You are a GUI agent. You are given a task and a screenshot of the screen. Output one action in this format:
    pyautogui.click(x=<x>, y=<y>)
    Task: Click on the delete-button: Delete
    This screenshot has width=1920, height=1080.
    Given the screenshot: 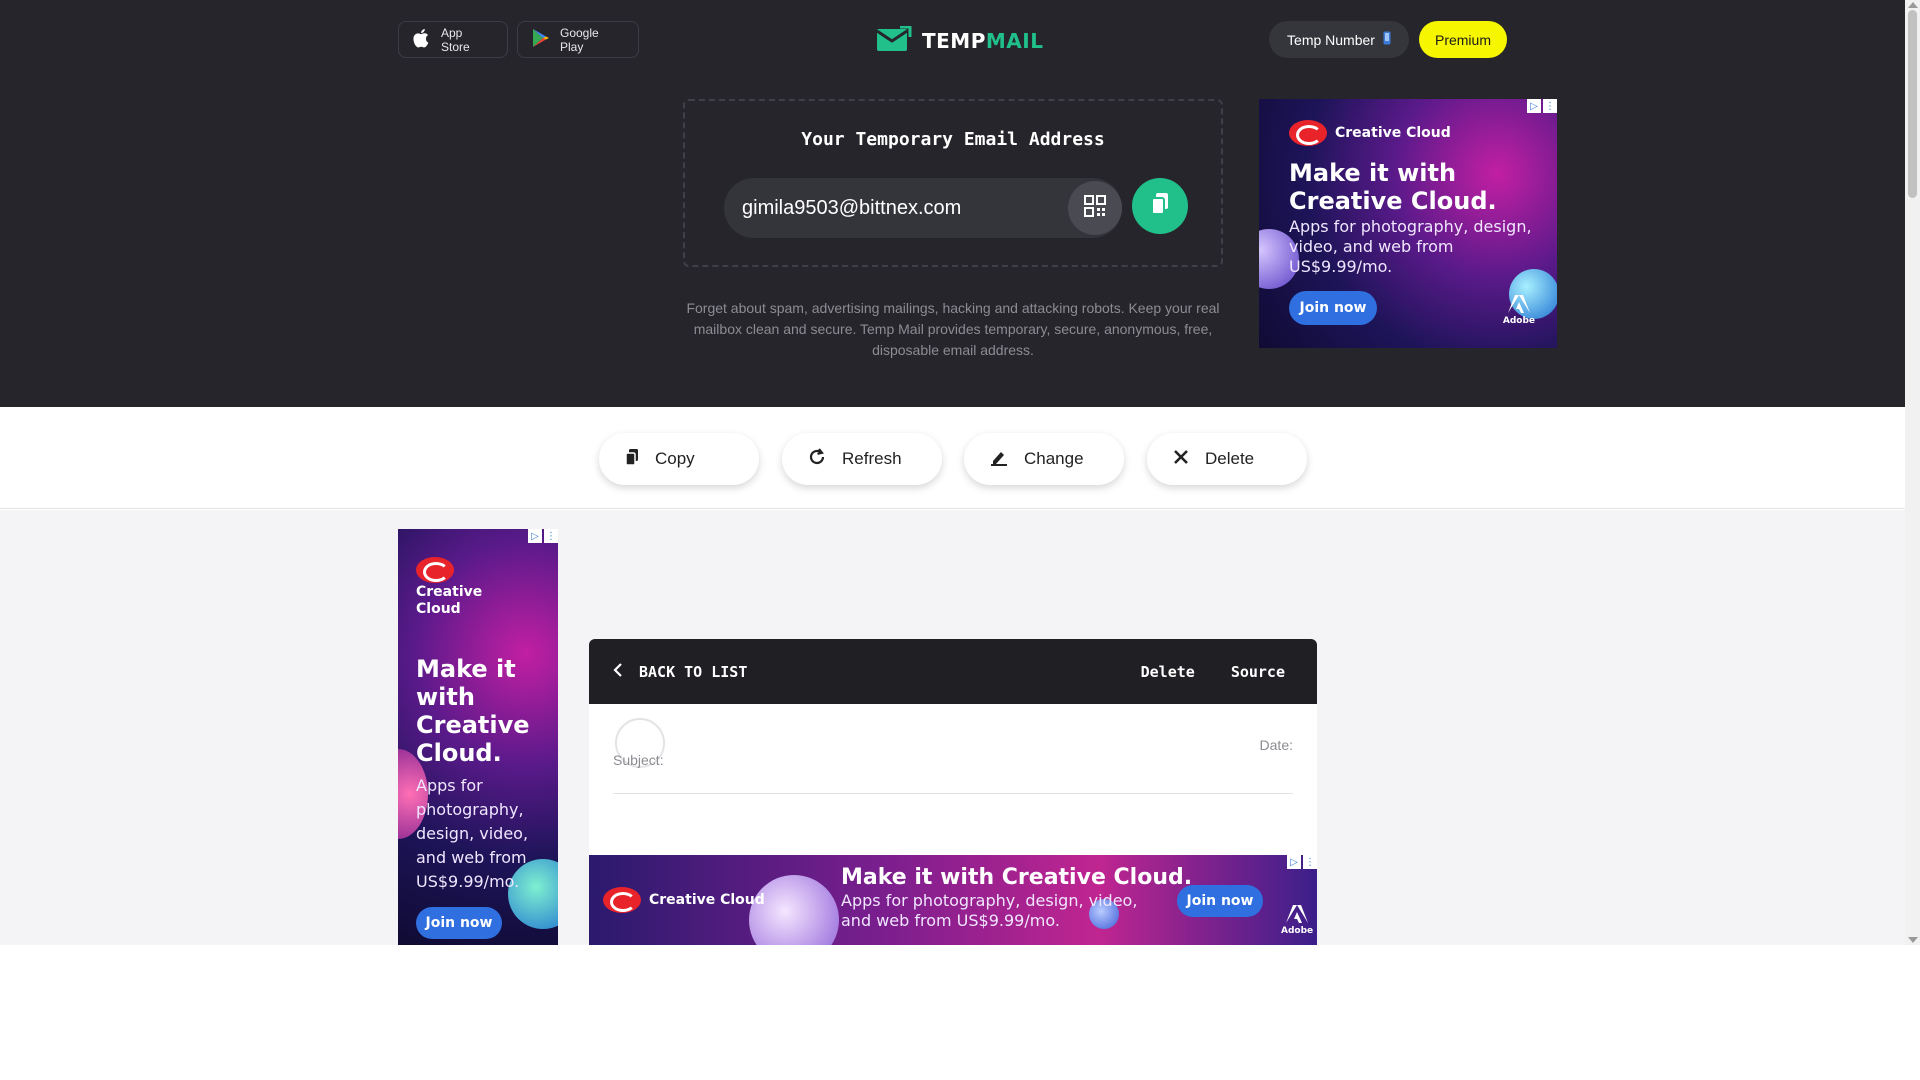 What is the action you would take?
    pyautogui.click(x=1227, y=459)
    